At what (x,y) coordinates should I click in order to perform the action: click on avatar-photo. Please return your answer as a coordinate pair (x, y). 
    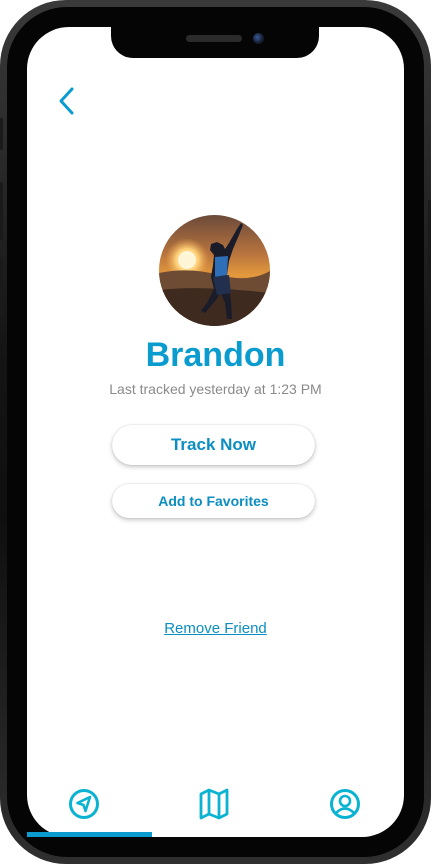
    Looking at the image, I should click on (214, 270).